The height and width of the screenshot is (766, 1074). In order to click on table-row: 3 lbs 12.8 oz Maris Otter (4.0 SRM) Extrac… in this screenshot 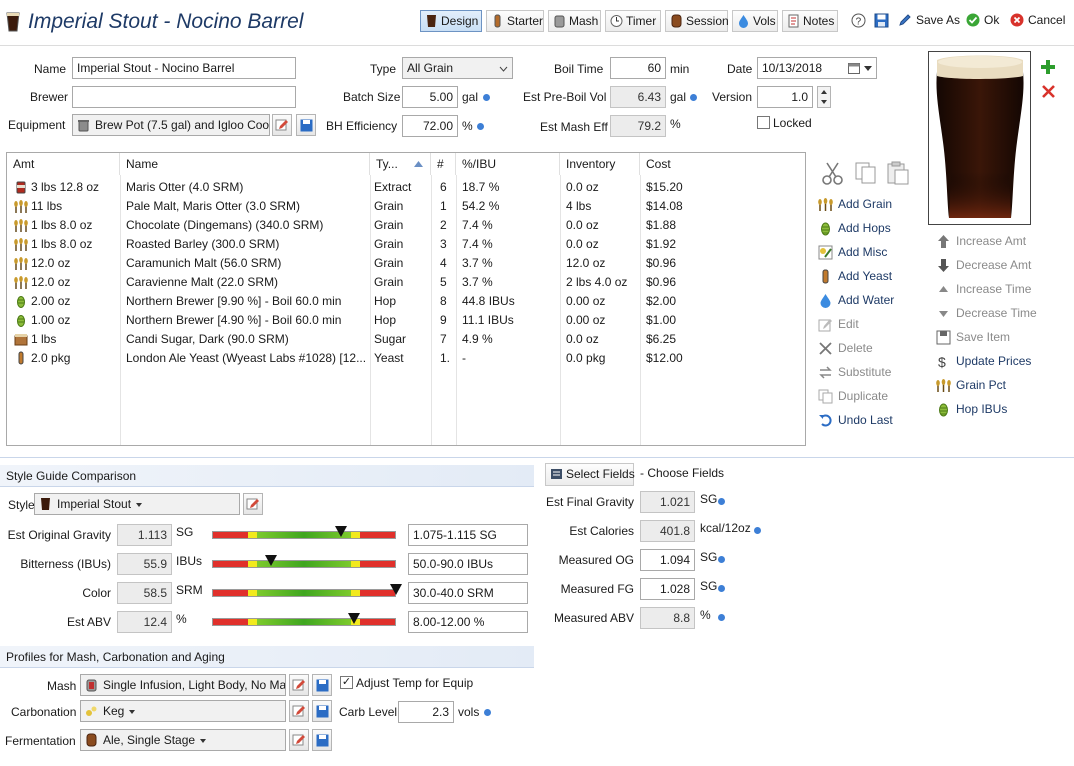, I will do `click(406, 187)`.